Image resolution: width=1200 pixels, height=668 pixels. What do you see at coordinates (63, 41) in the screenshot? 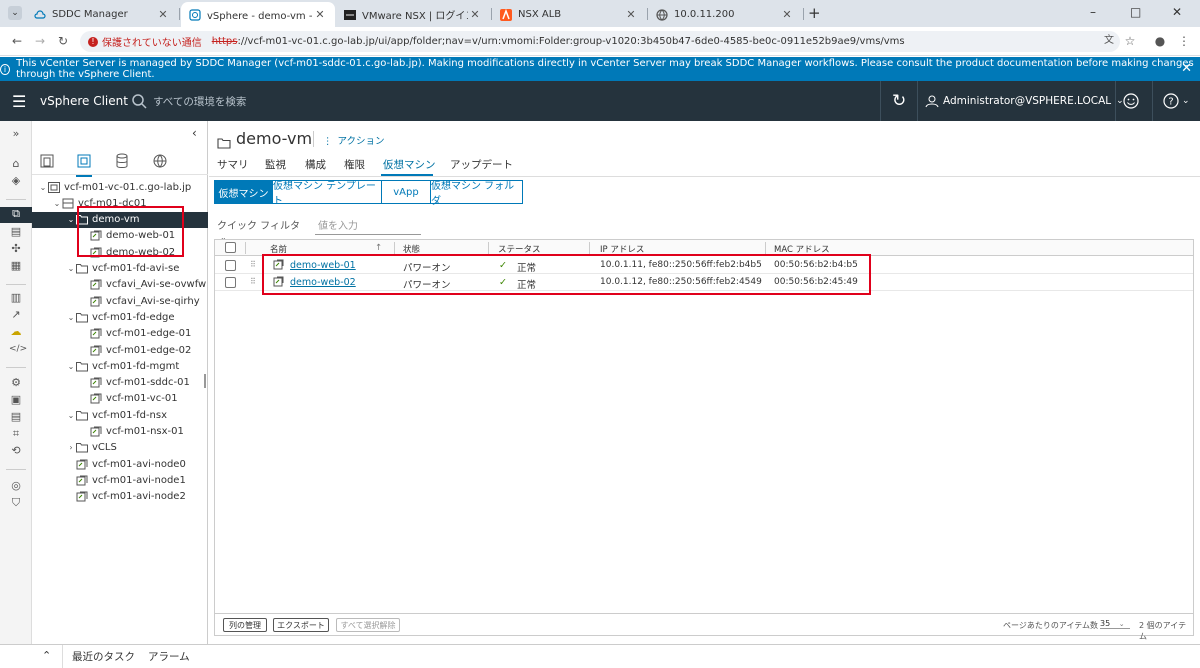
I see `reload-icon: ↻` at bounding box center [63, 41].